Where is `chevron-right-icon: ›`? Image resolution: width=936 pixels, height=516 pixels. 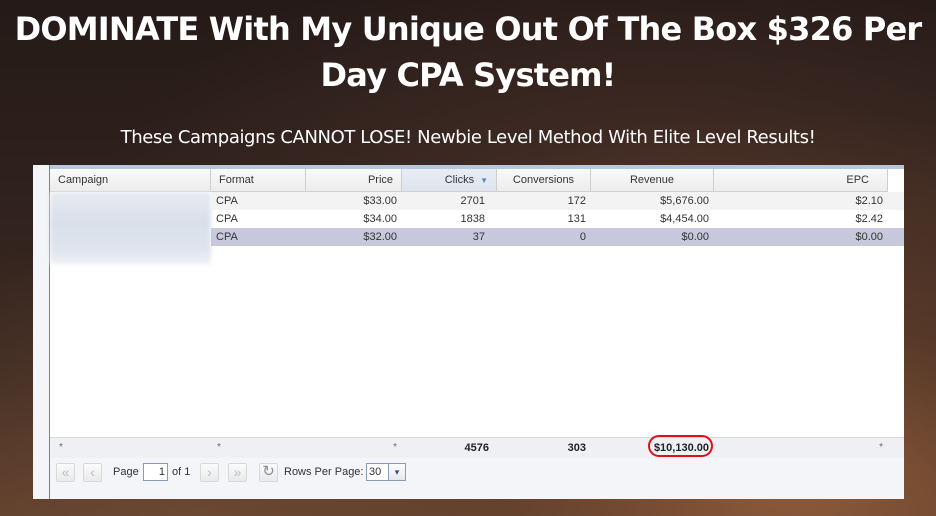 chevron-right-icon: › is located at coordinates (209, 472).